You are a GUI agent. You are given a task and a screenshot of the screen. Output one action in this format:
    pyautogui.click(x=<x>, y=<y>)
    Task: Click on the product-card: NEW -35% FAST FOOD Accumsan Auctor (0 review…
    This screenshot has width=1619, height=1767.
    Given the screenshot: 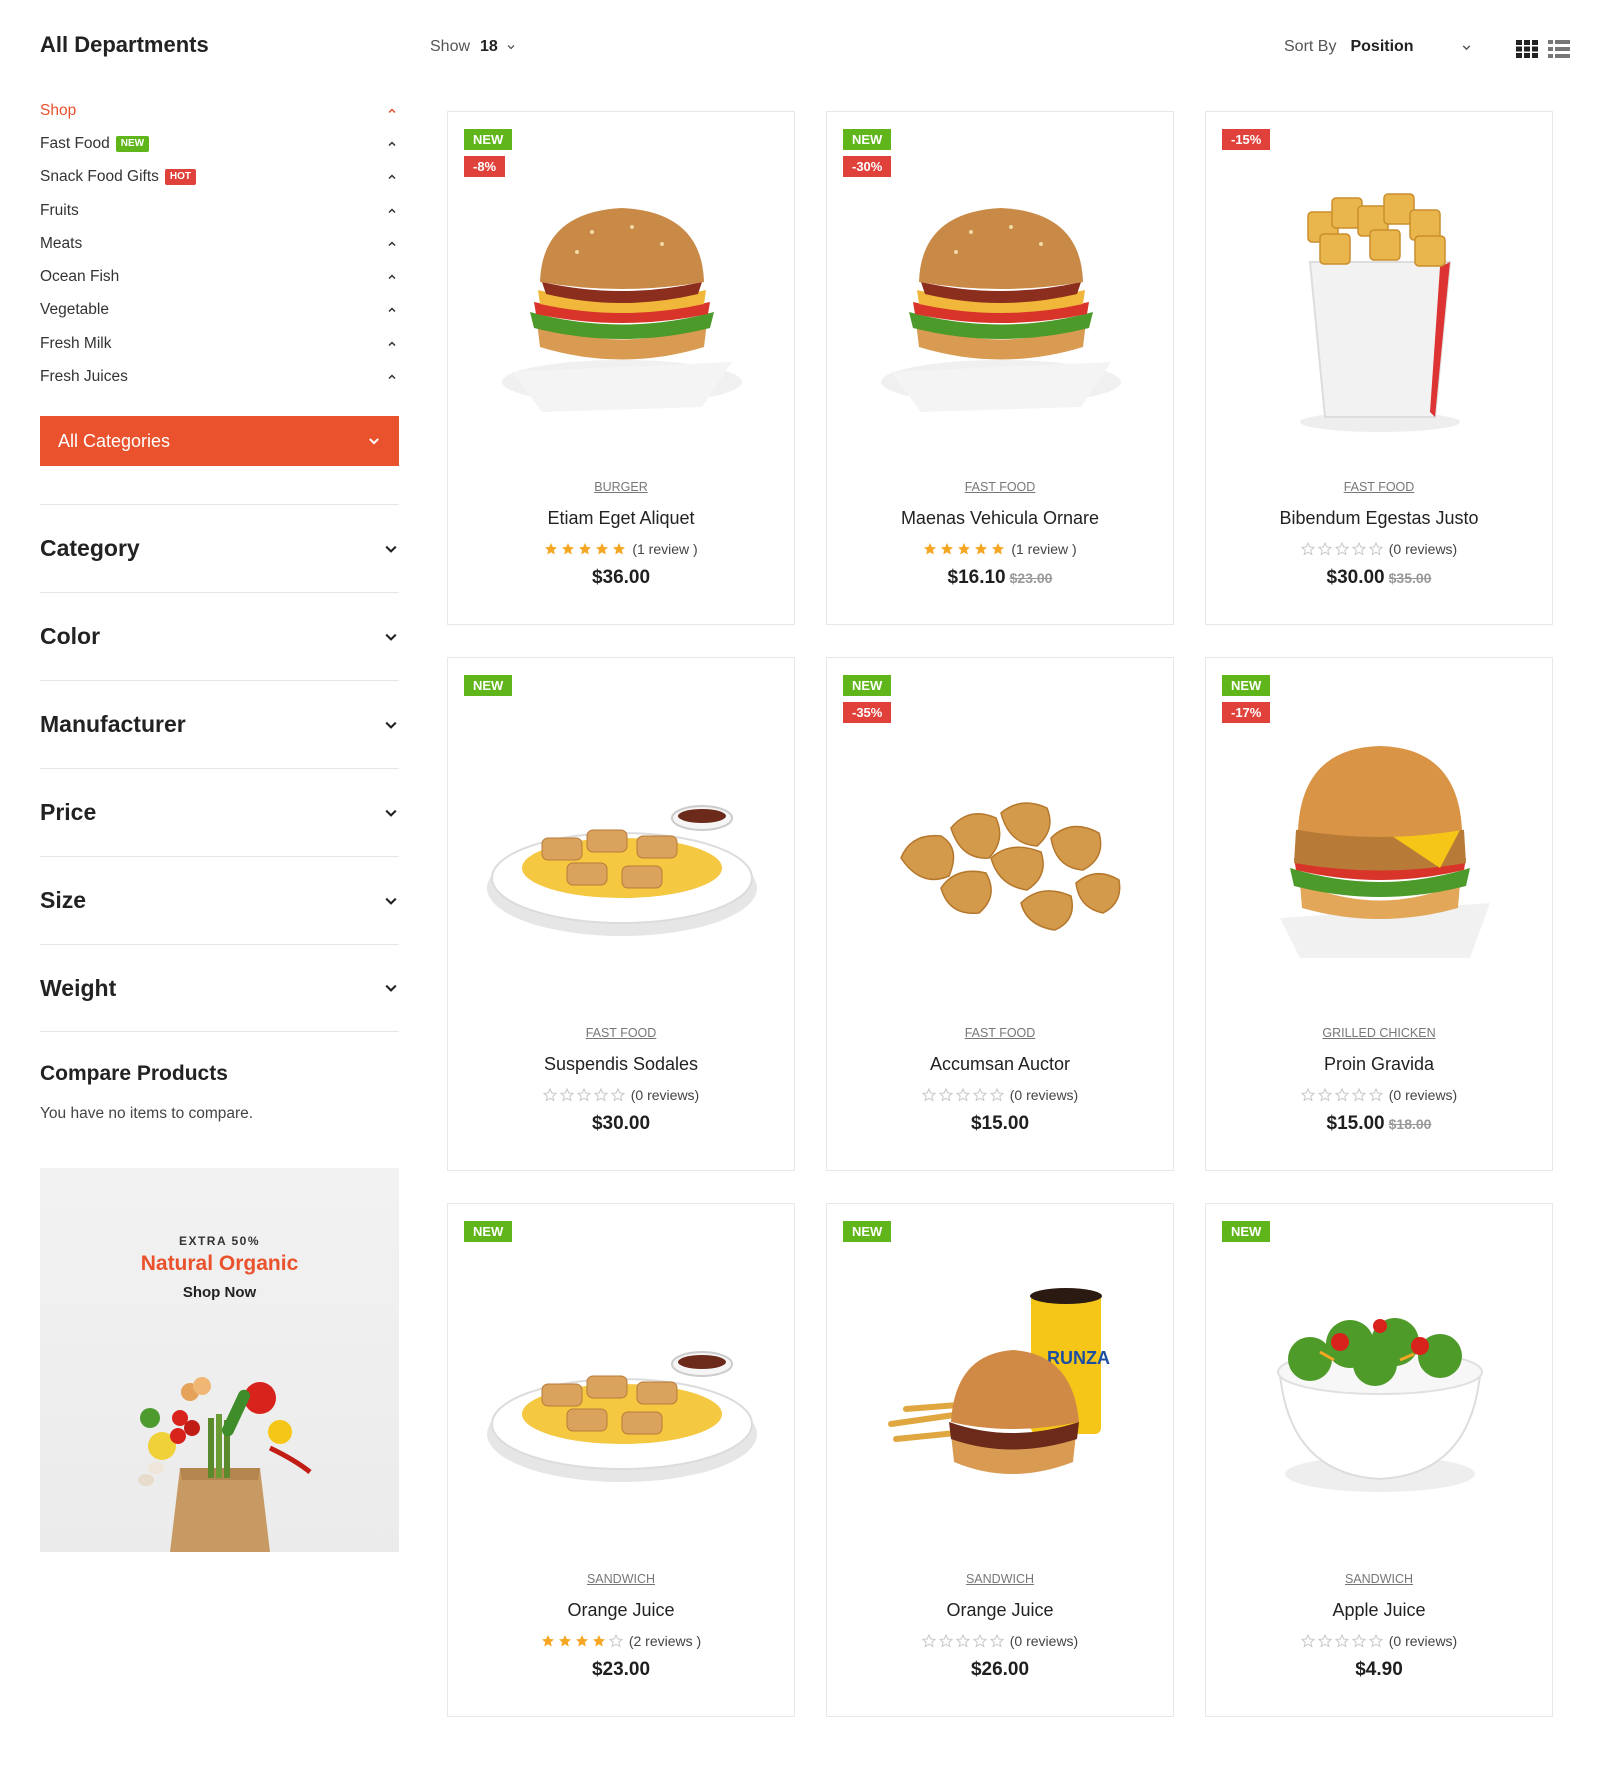 What is the action you would take?
    pyautogui.click(x=1000, y=914)
    